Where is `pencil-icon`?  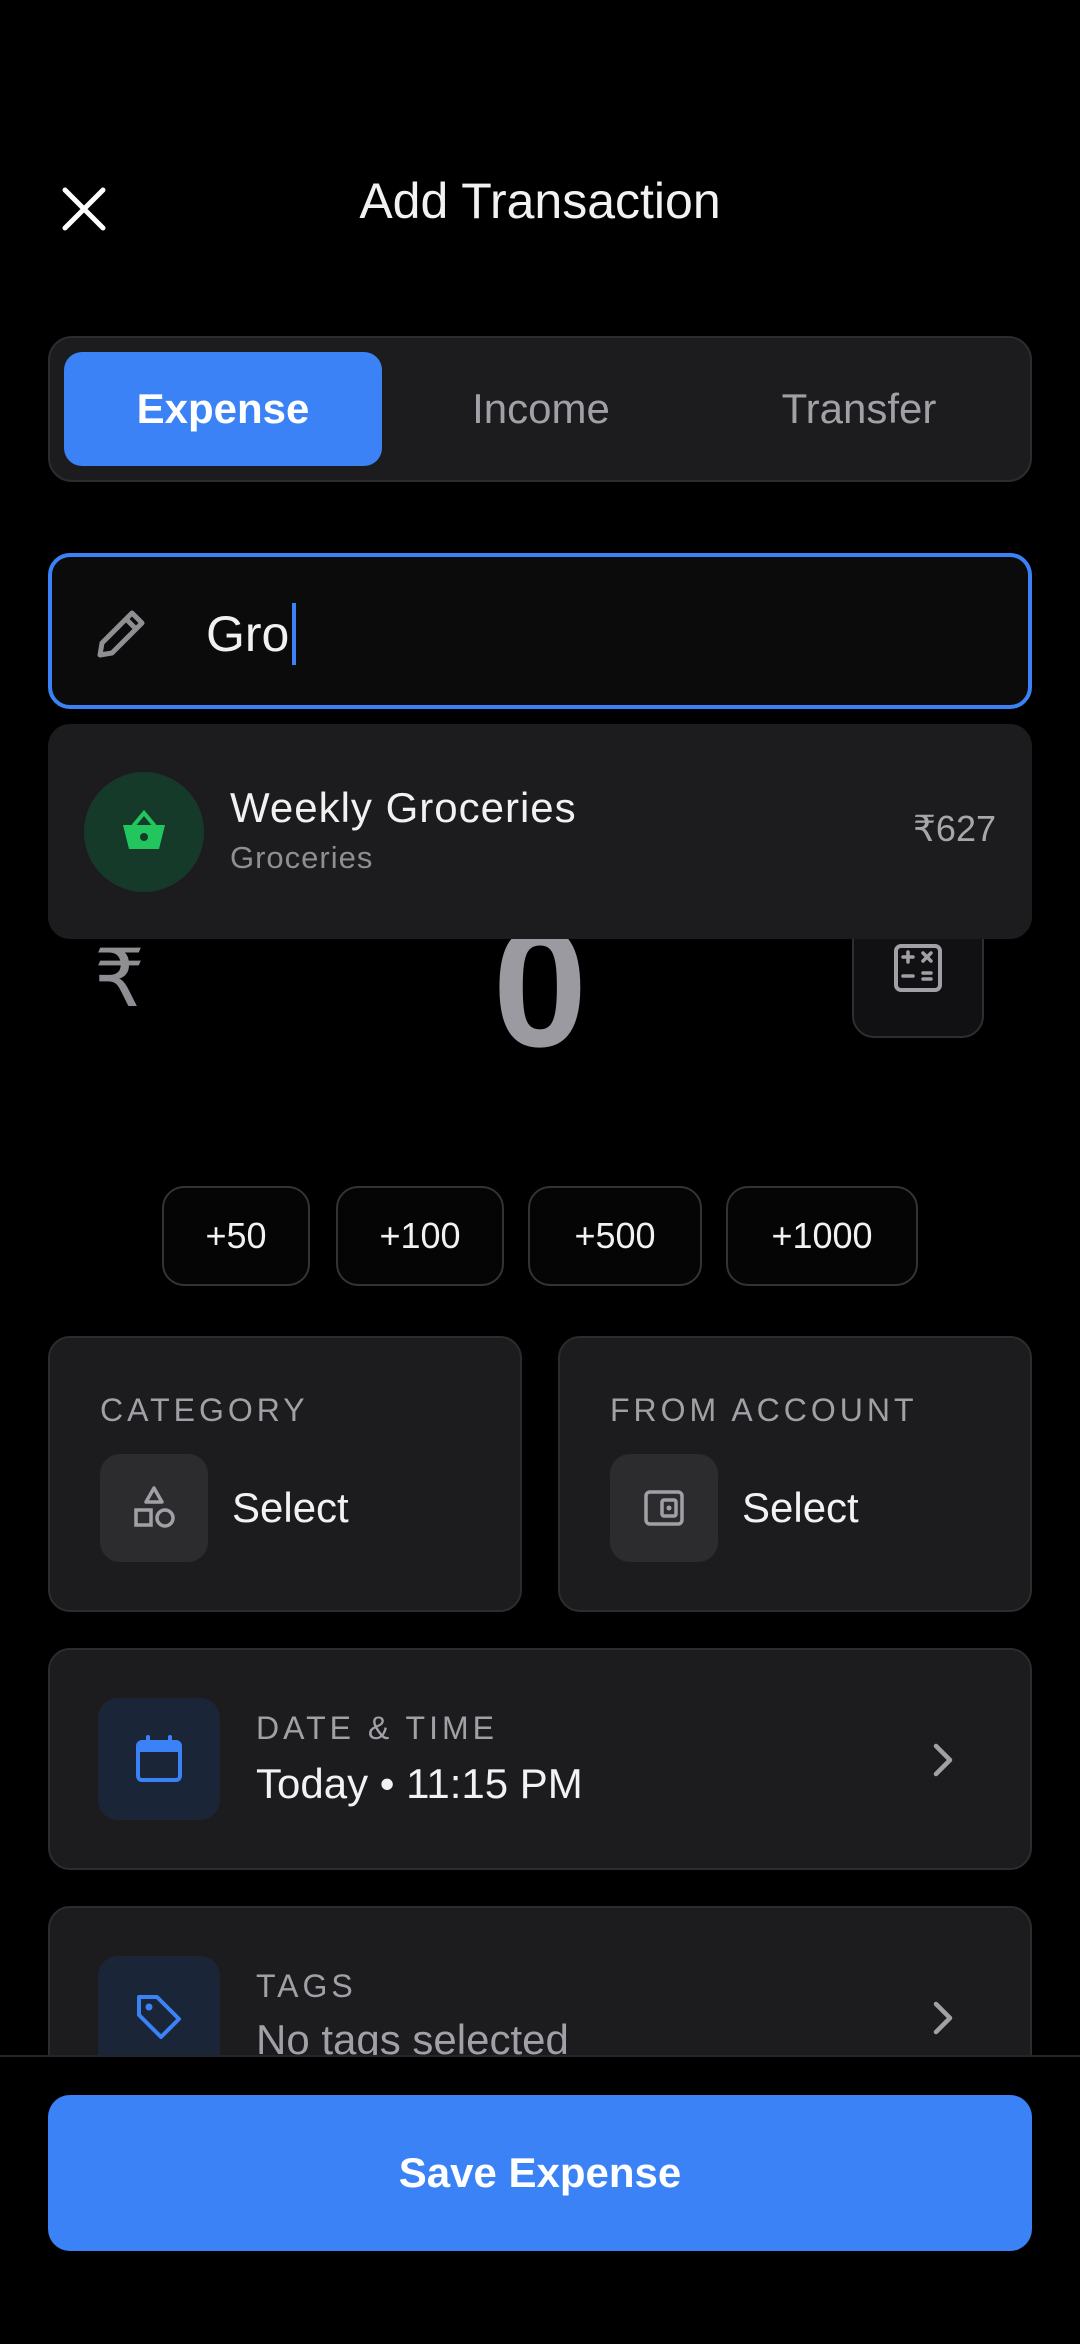 pencil-icon is located at coordinates (121, 634).